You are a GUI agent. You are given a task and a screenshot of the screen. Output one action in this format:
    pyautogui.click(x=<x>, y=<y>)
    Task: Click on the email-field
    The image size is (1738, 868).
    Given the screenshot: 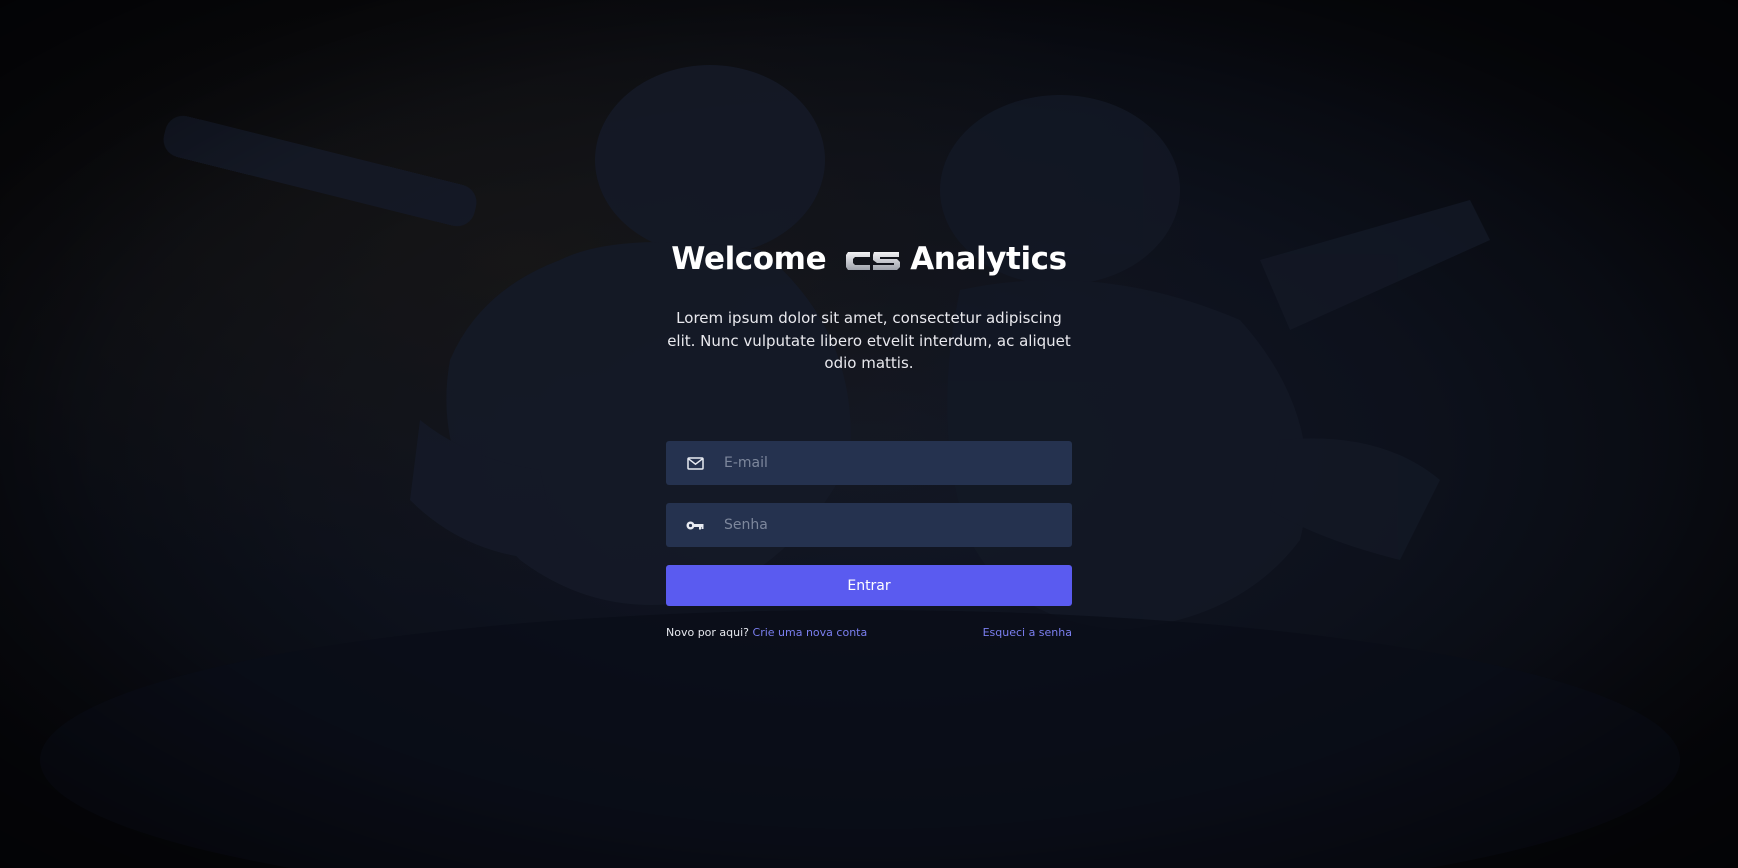 What is the action you would take?
    pyautogui.click(x=869, y=463)
    